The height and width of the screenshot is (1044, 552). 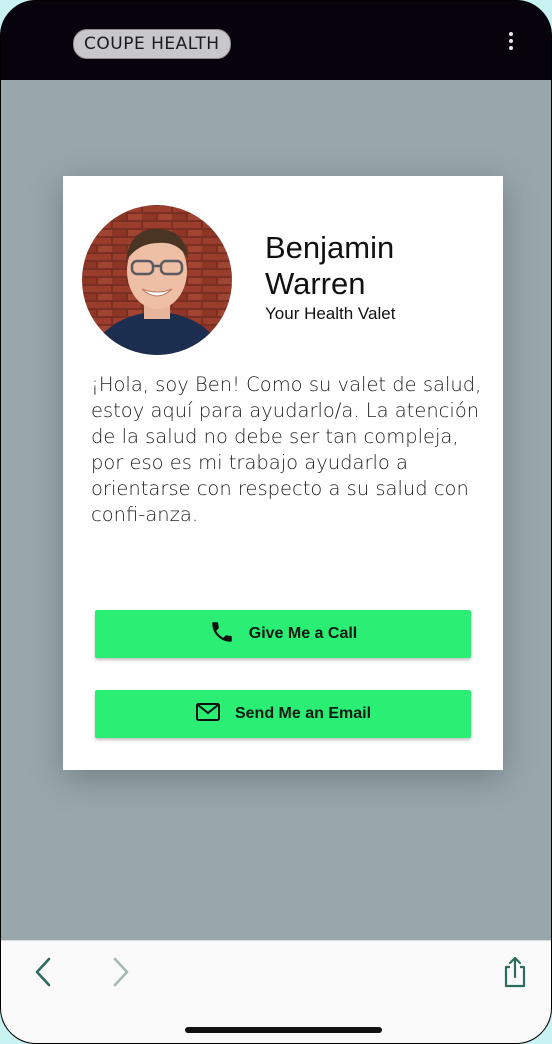 What do you see at coordinates (208, 714) in the screenshot?
I see `mail-icon` at bounding box center [208, 714].